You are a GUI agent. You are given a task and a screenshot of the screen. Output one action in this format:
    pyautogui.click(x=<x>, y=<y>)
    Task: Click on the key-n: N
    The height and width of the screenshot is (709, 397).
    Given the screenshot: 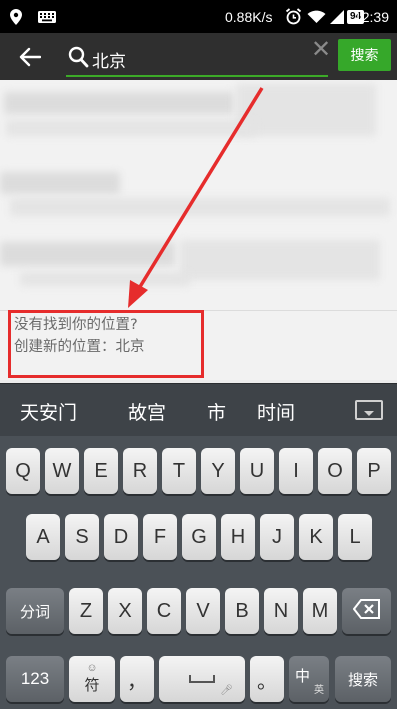 What is the action you would take?
    pyautogui.click(x=281, y=611)
    